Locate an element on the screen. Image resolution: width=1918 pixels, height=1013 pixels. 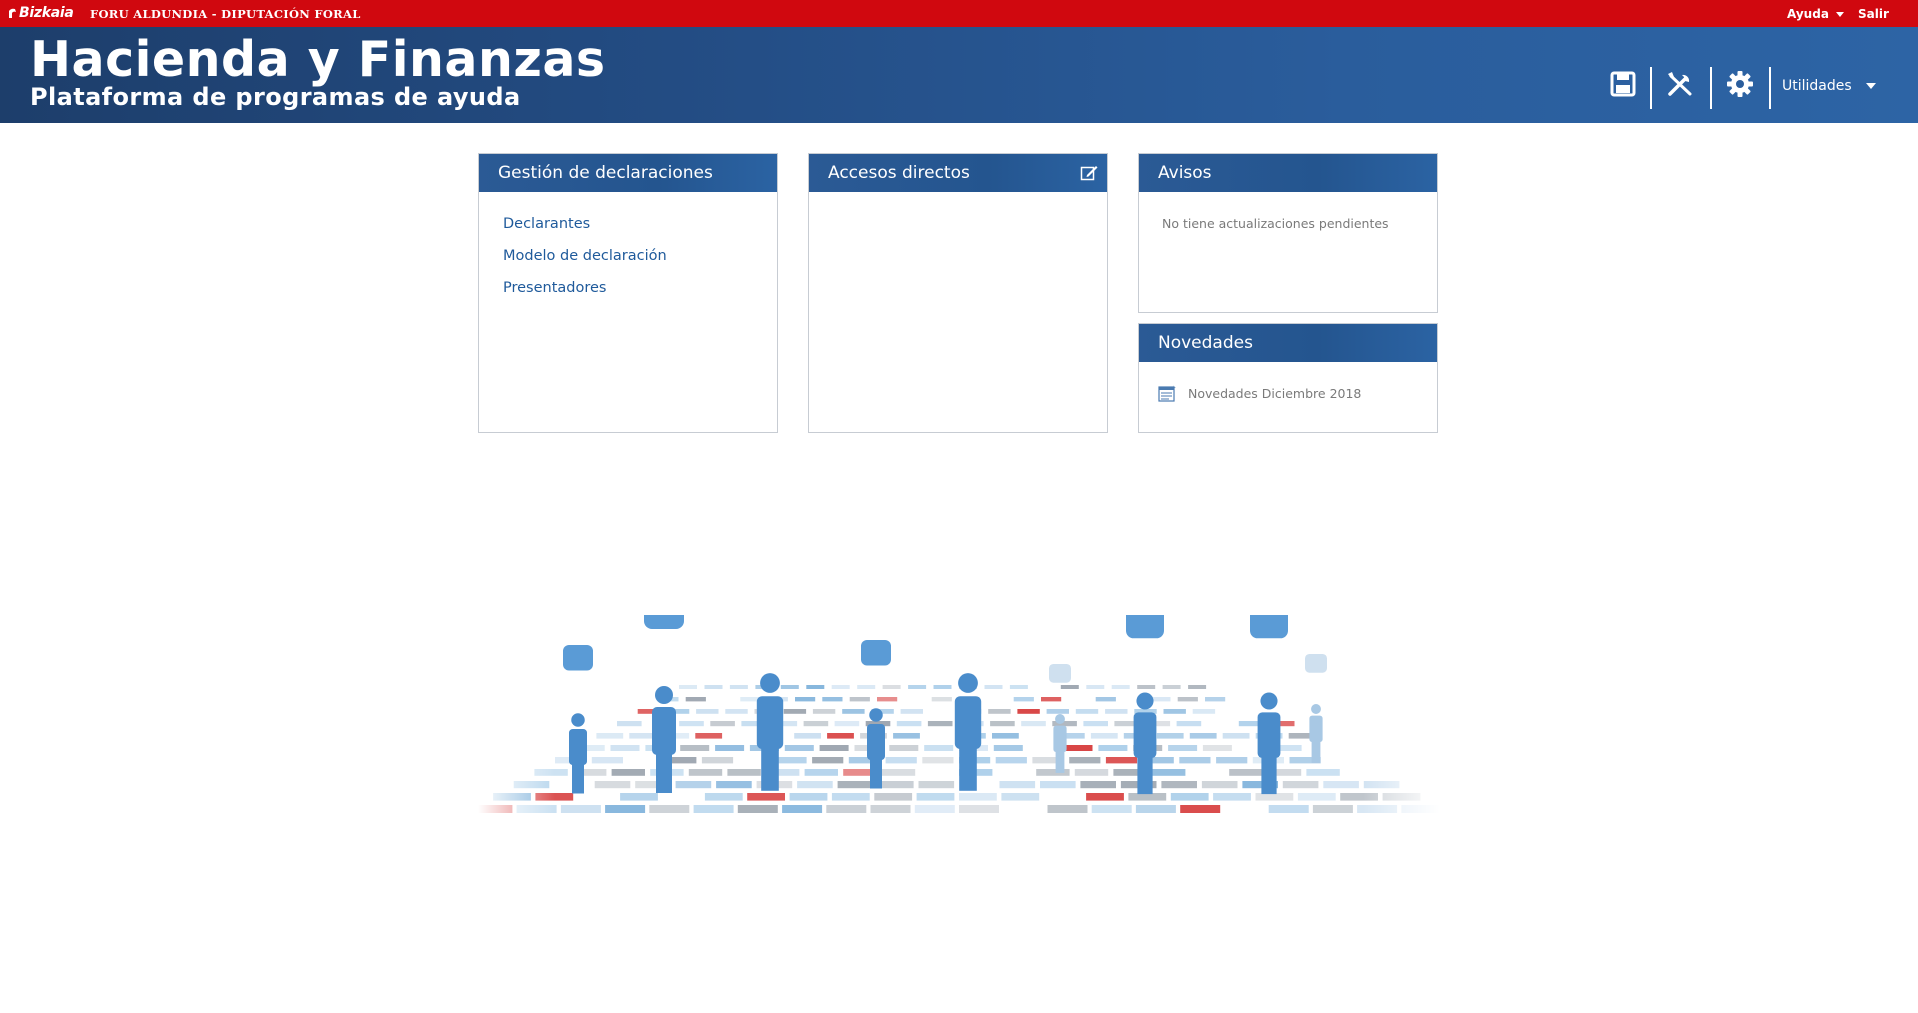
help-label: Ayuda is located at coordinates (1808, 14).